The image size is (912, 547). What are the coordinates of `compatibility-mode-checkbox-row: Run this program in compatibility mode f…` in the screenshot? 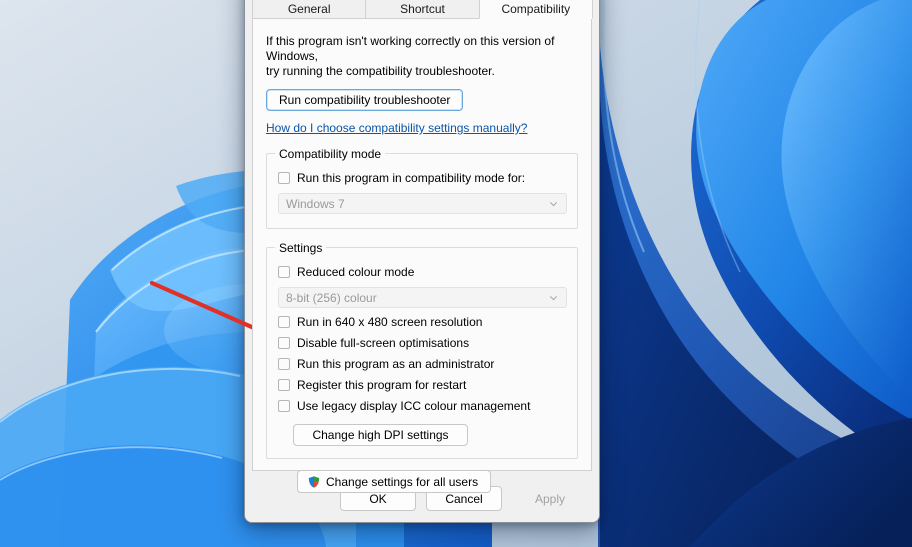 It's located at (422, 178).